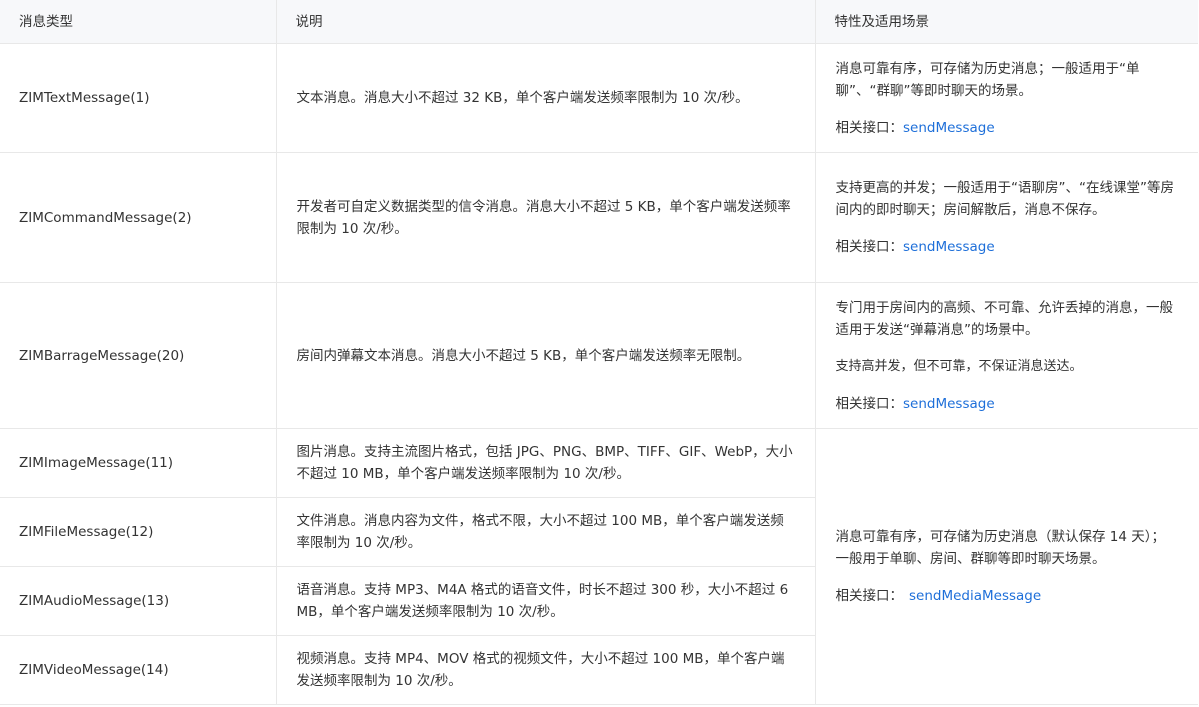  I want to click on message-type-cell: ZIMCommandMessage(2), so click(138, 217).